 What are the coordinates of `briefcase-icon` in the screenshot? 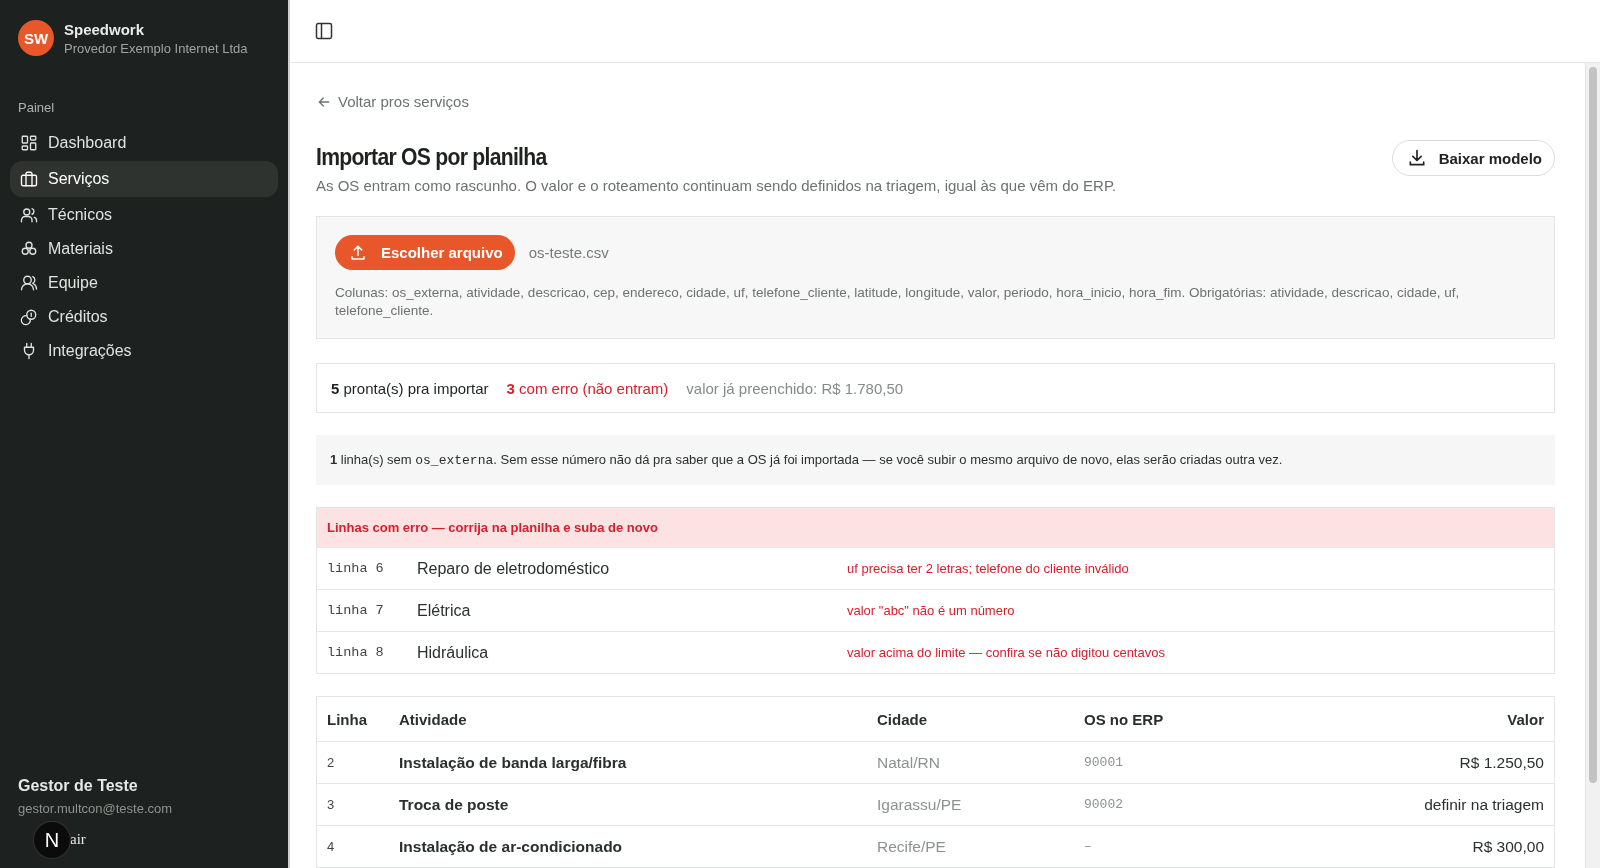 It's located at (29, 179).